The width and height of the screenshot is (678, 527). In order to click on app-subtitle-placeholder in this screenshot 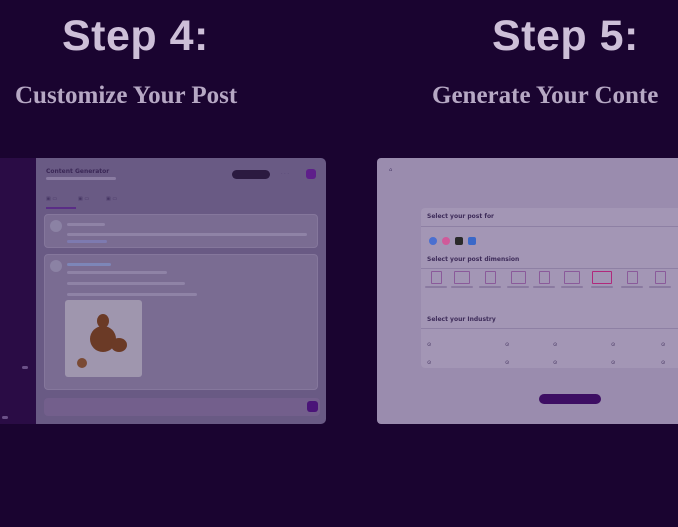, I will do `click(81, 178)`.